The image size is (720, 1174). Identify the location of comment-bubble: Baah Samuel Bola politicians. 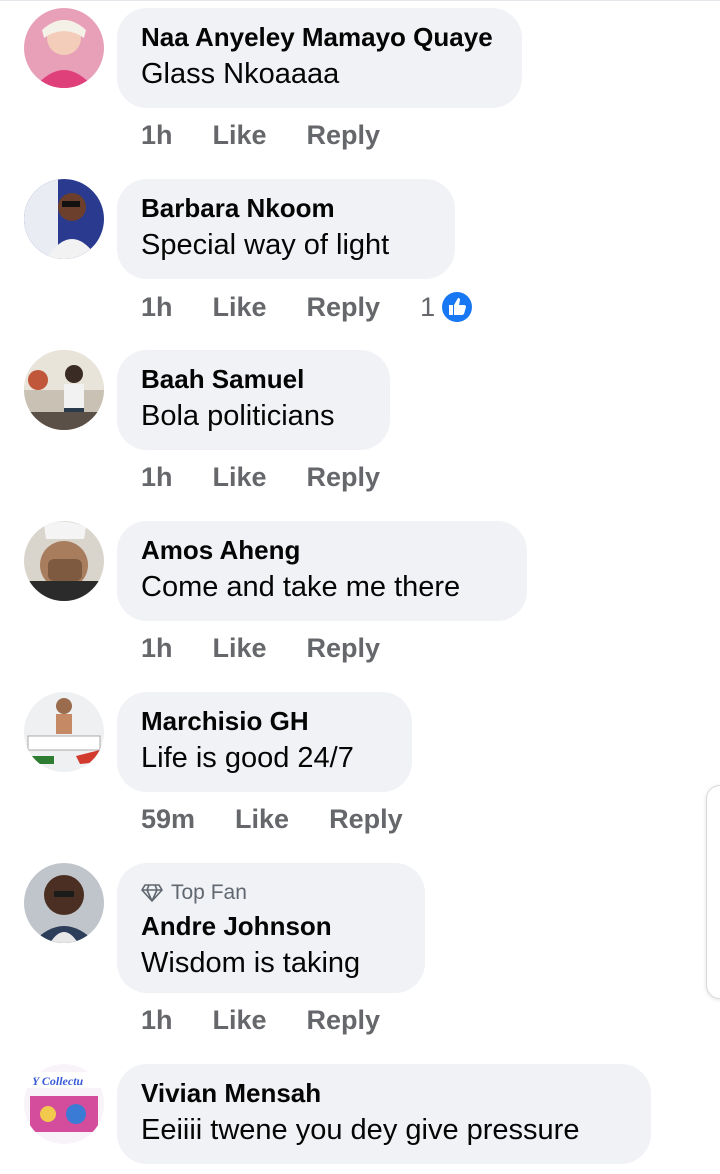
(253, 400).